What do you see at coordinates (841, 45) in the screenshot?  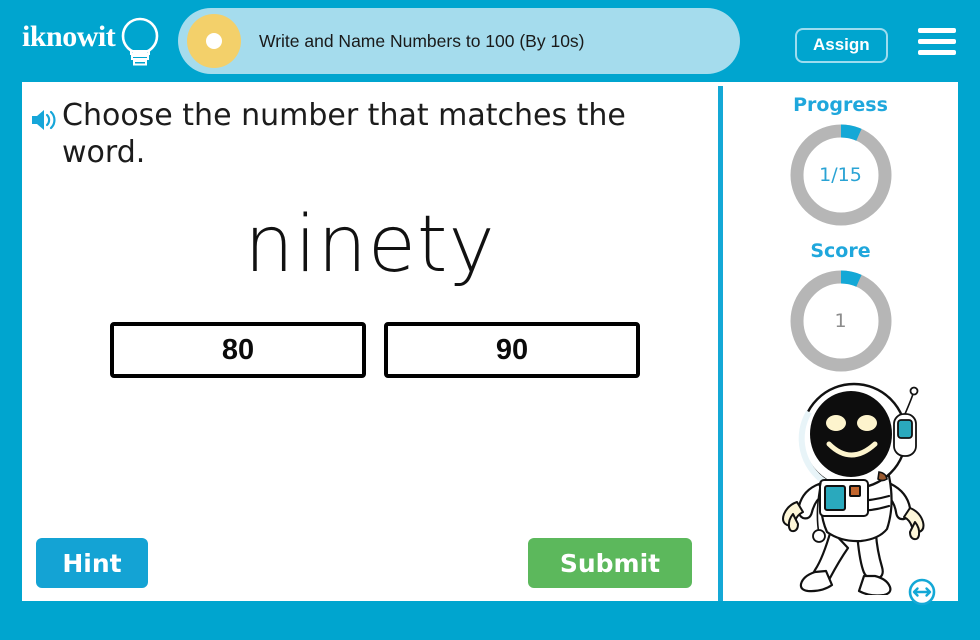 I see `assign-button: Assign` at bounding box center [841, 45].